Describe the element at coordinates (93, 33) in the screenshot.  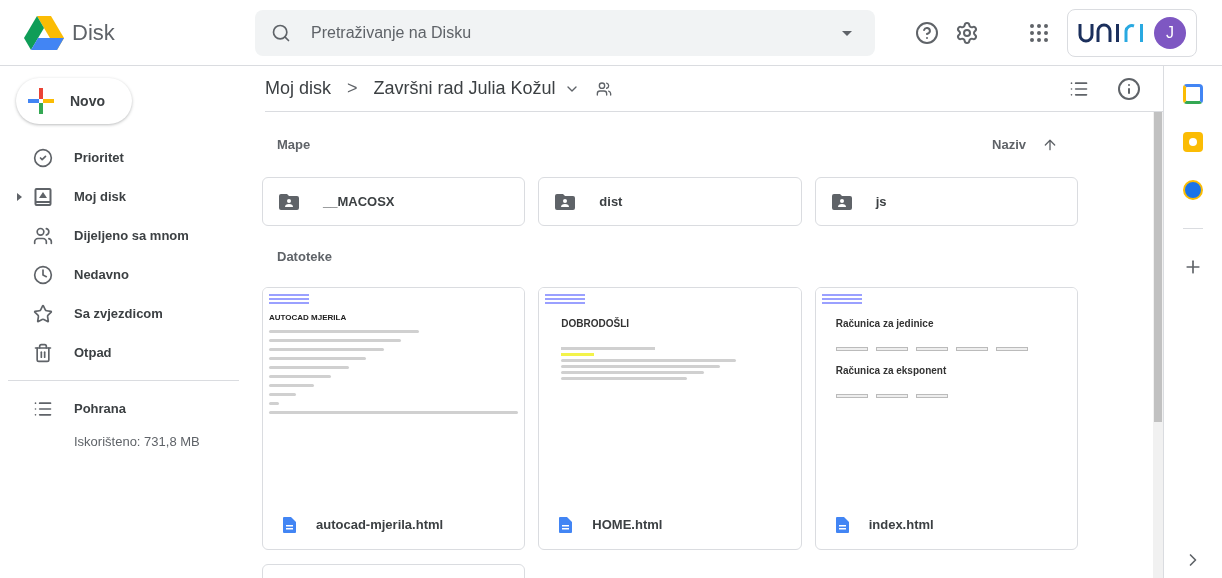
I see `app-name: Disk` at that location.